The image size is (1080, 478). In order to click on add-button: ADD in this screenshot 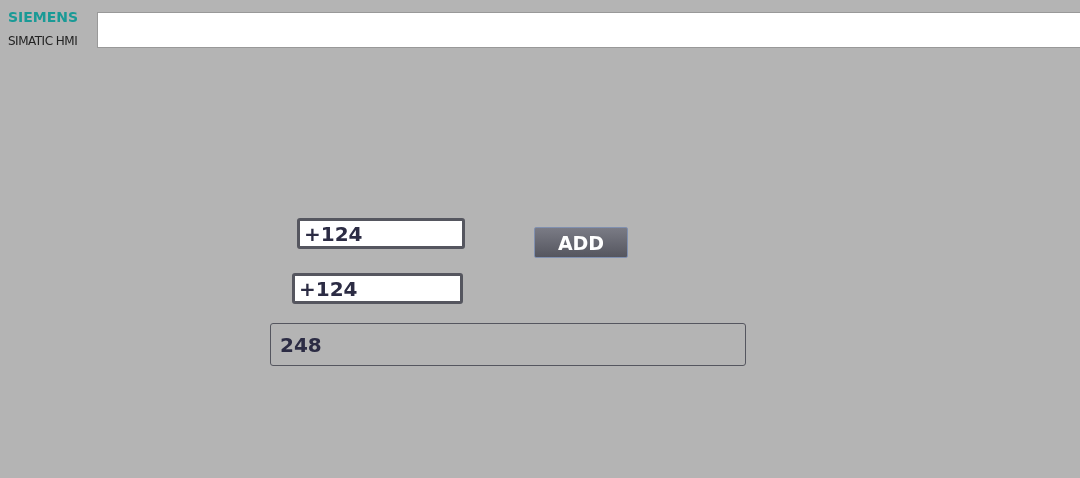, I will do `click(581, 242)`.